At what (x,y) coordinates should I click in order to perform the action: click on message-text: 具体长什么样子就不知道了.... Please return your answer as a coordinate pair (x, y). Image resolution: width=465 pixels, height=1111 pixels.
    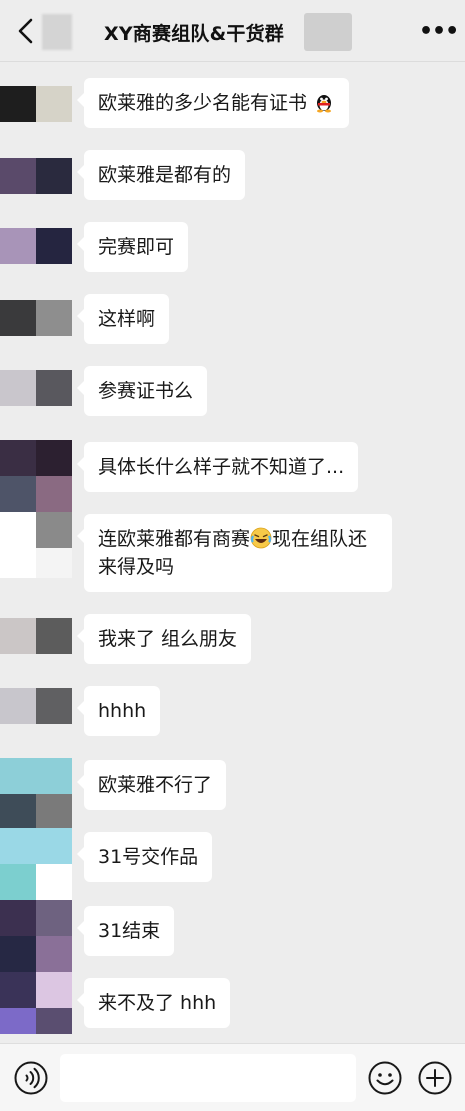
    Looking at the image, I should click on (221, 467).